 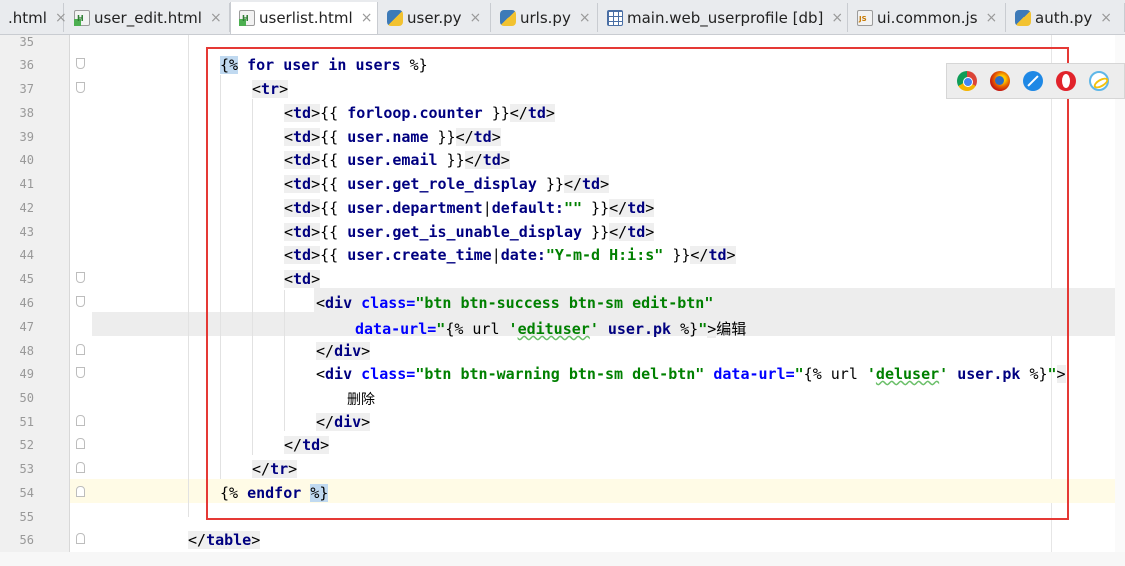 I want to click on line-number: 53, so click(x=26, y=469).